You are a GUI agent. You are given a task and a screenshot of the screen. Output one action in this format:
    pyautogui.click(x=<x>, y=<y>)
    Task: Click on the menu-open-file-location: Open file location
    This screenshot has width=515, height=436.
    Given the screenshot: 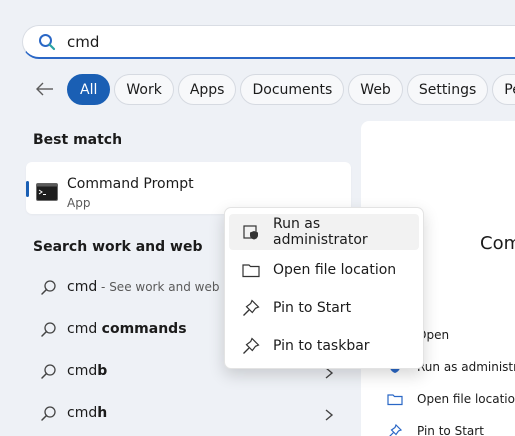 What is the action you would take?
    pyautogui.click(x=324, y=270)
    